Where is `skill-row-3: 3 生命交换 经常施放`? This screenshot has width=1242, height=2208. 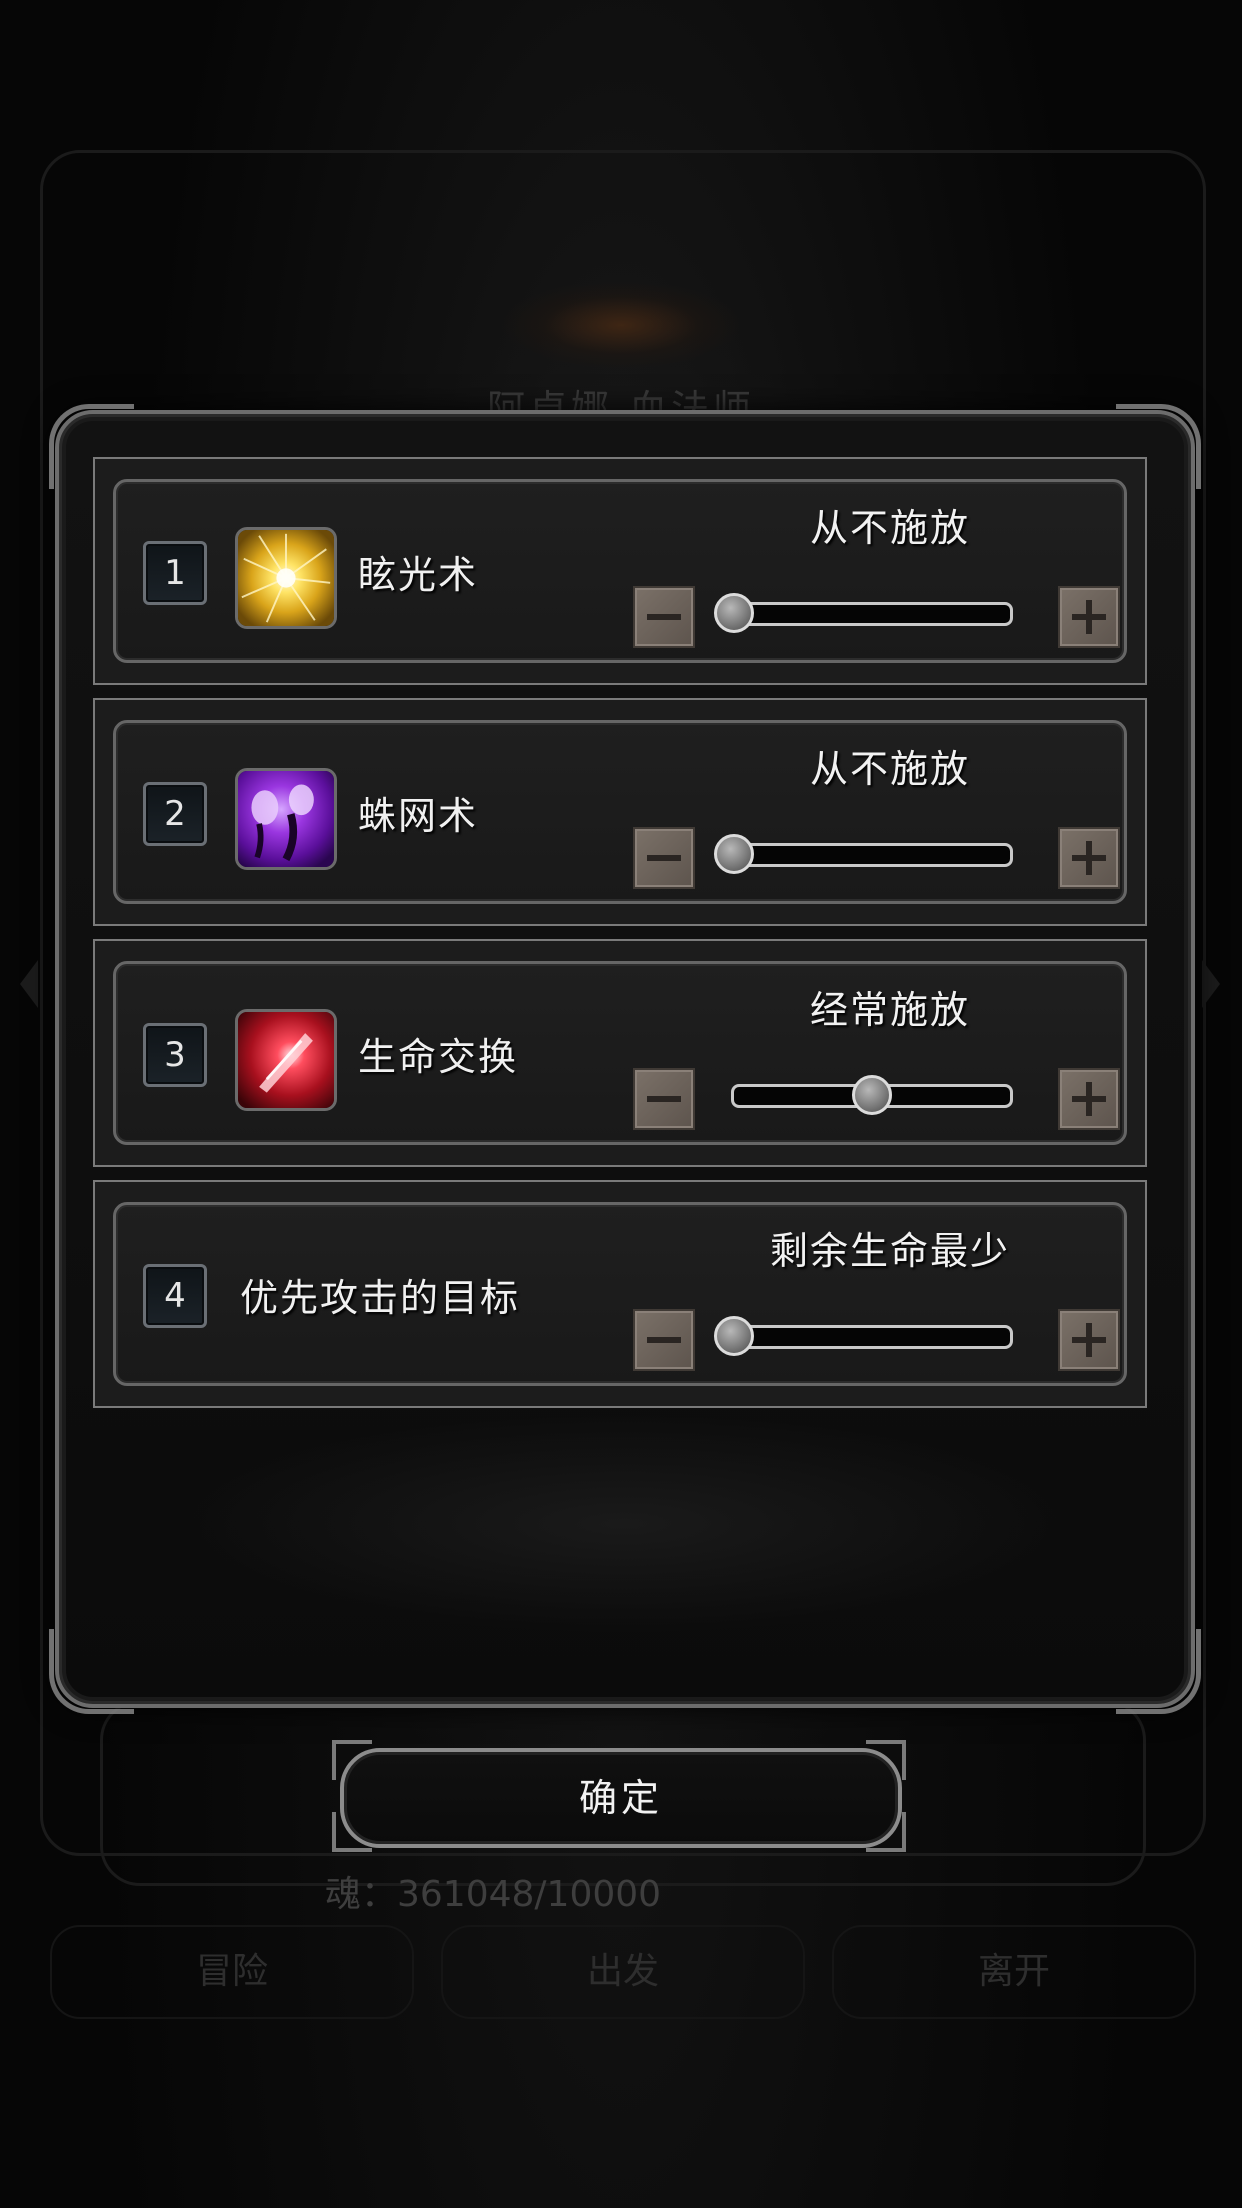 skill-row-3: 3 生命交换 经常施放 is located at coordinates (620, 1053).